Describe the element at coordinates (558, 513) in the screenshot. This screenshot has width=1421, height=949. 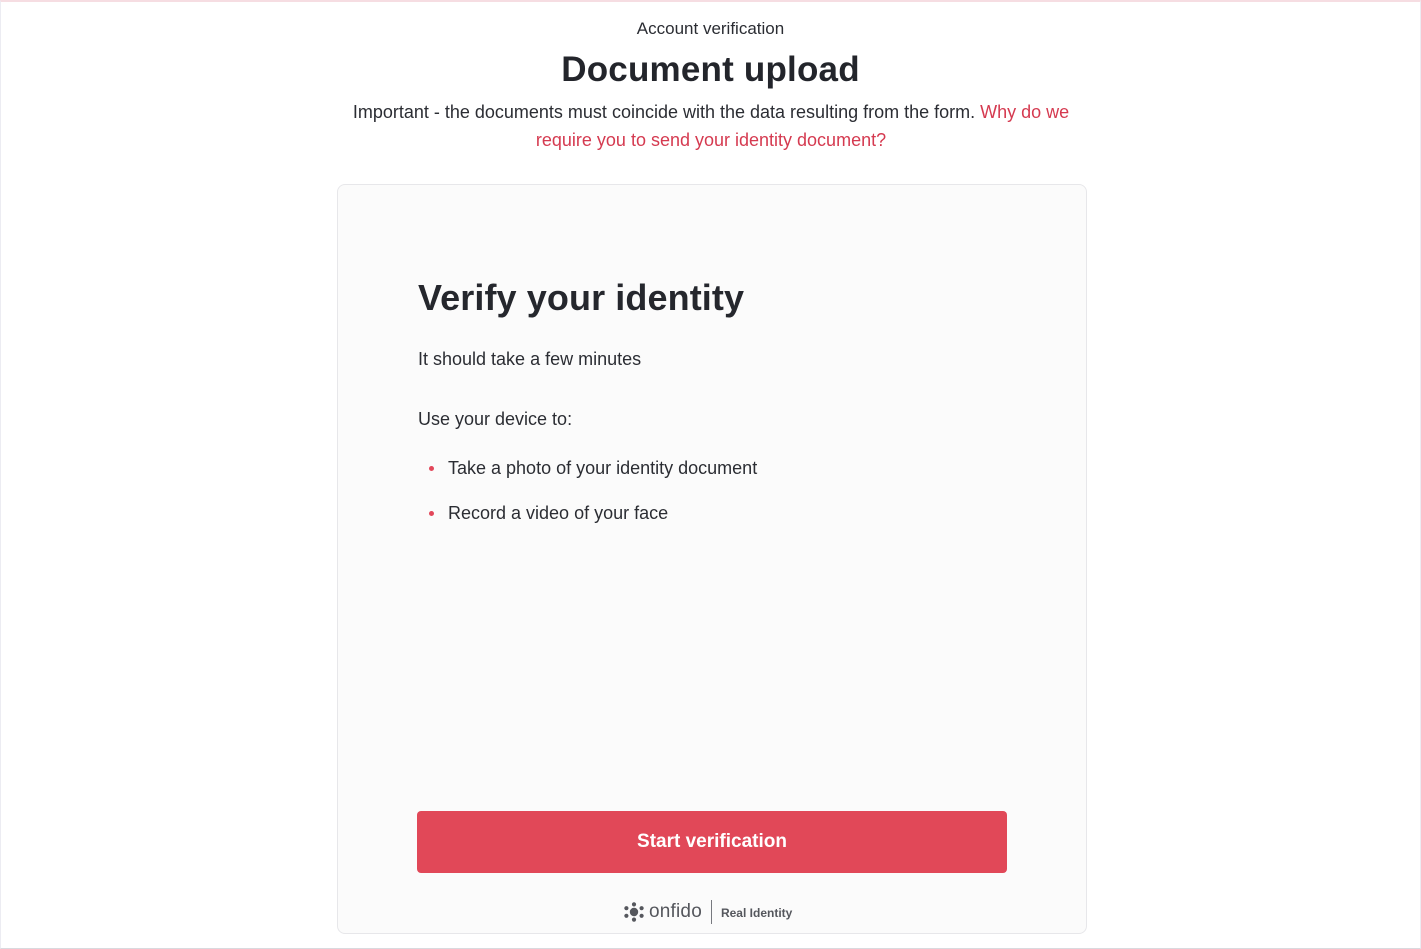
I see `step-text: Record a video of your face` at that location.